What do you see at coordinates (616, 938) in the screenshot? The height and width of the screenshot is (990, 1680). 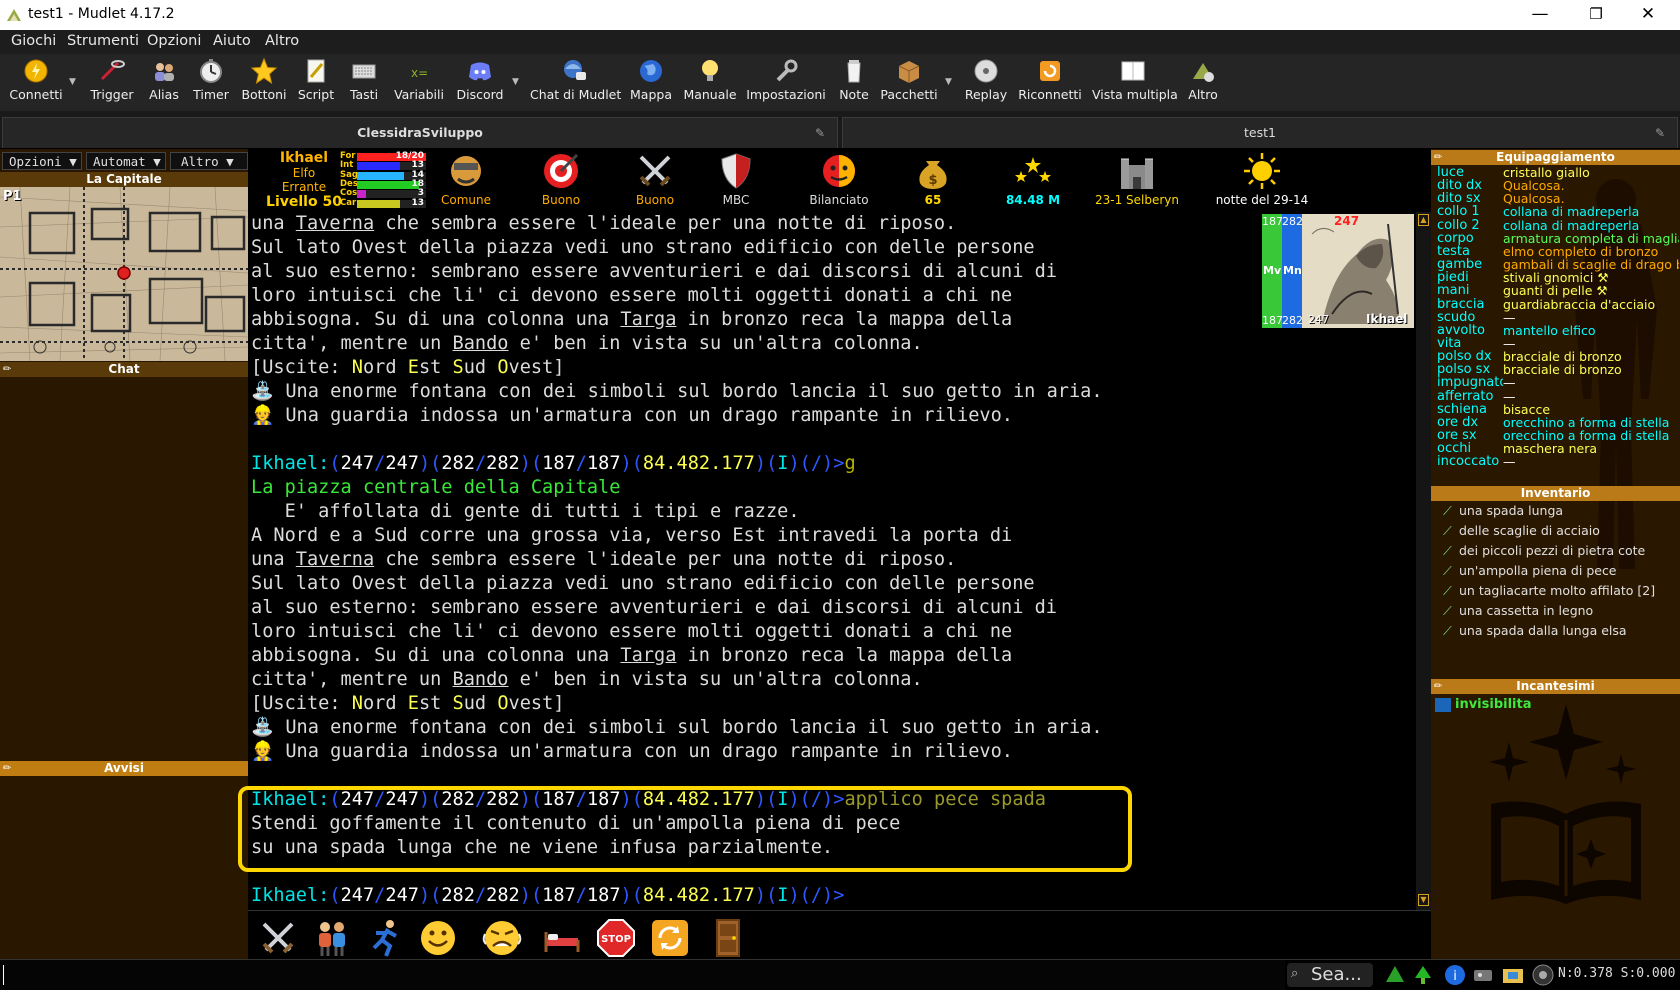 I see `stop-sign-icon: STOP` at bounding box center [616, 938].